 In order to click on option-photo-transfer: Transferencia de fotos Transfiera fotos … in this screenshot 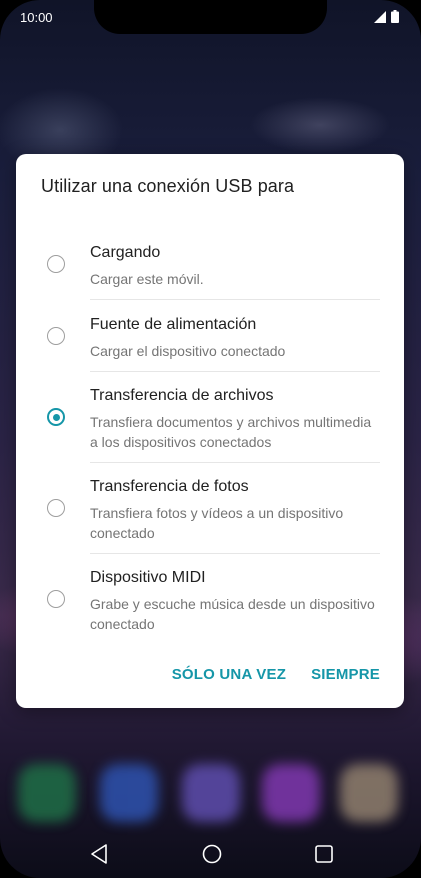, I will do `click(210, 513)`.